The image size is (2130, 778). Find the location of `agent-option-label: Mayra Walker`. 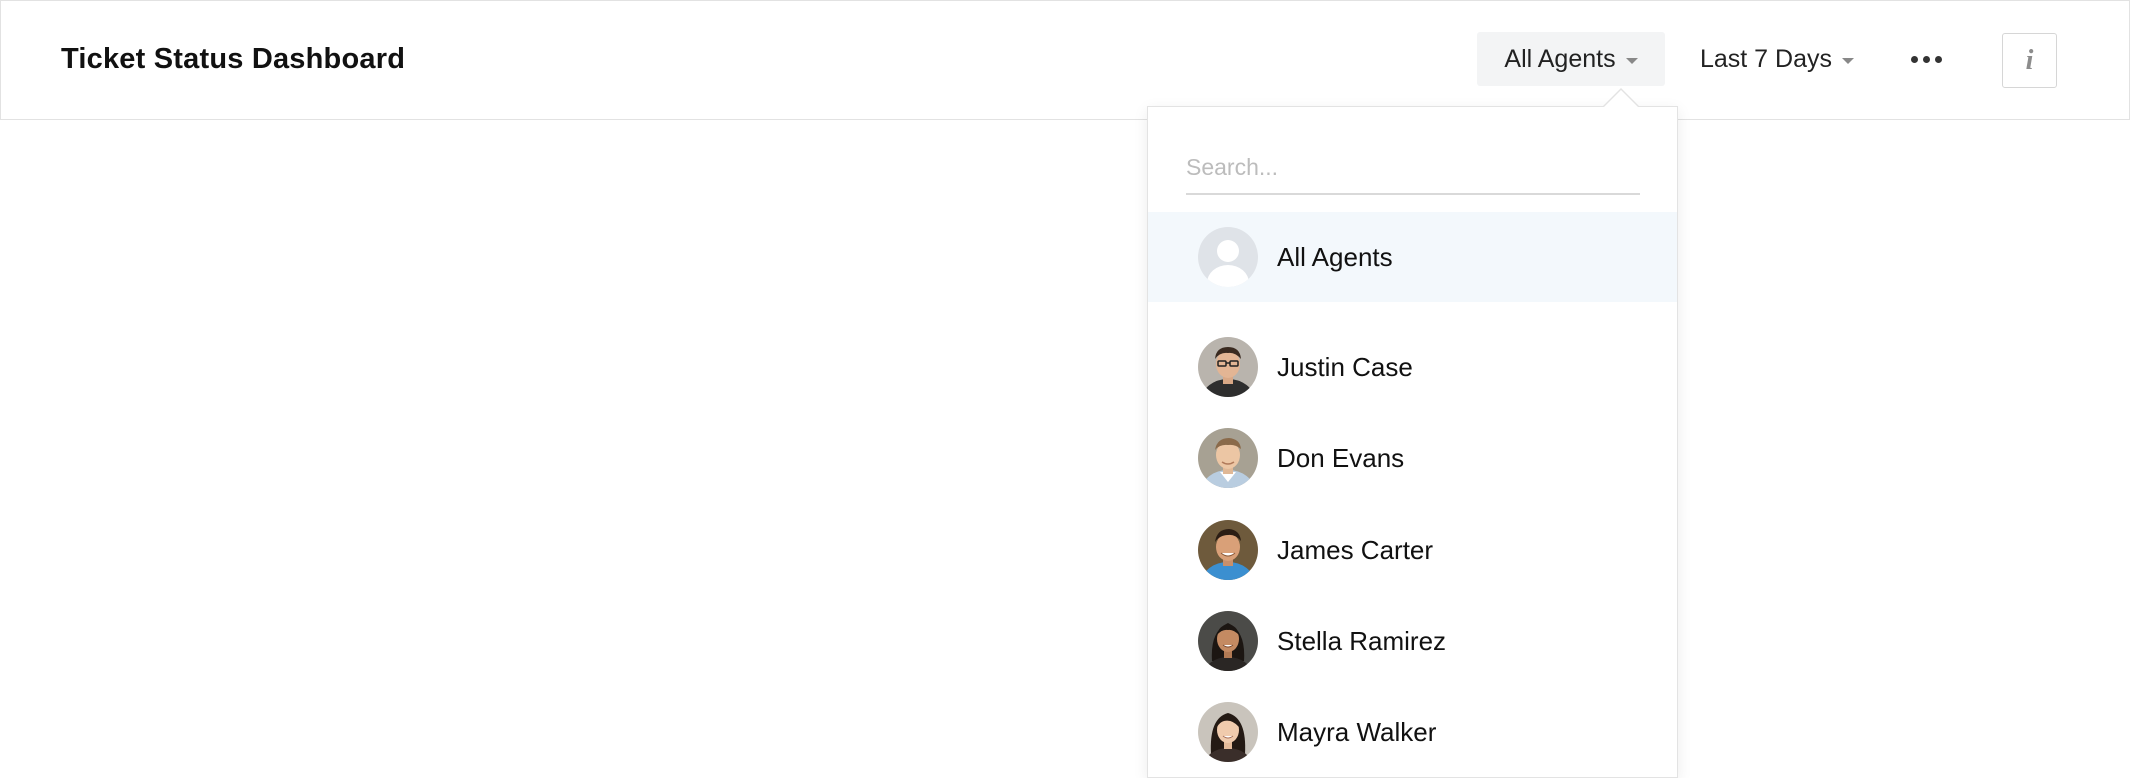

agent-option-label: Mayra Walker is located at coordinates (1357, 731).